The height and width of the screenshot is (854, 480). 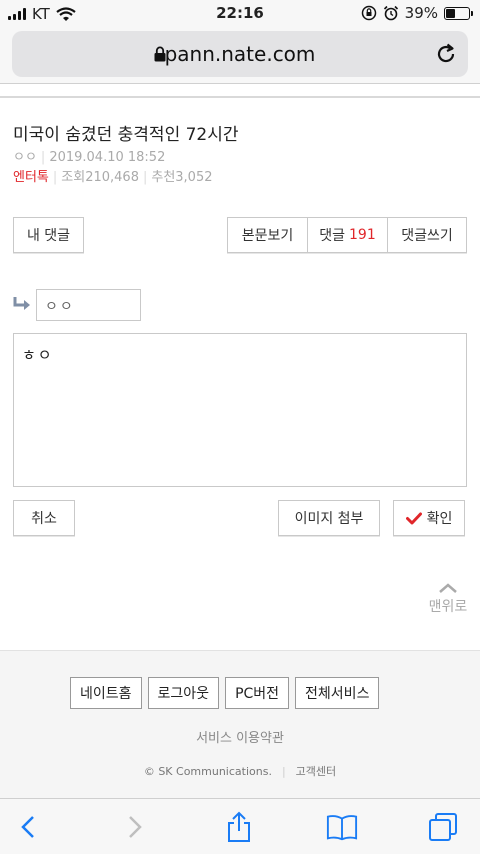 I want to click on bookmarks-button, so click(x=342, y=827).